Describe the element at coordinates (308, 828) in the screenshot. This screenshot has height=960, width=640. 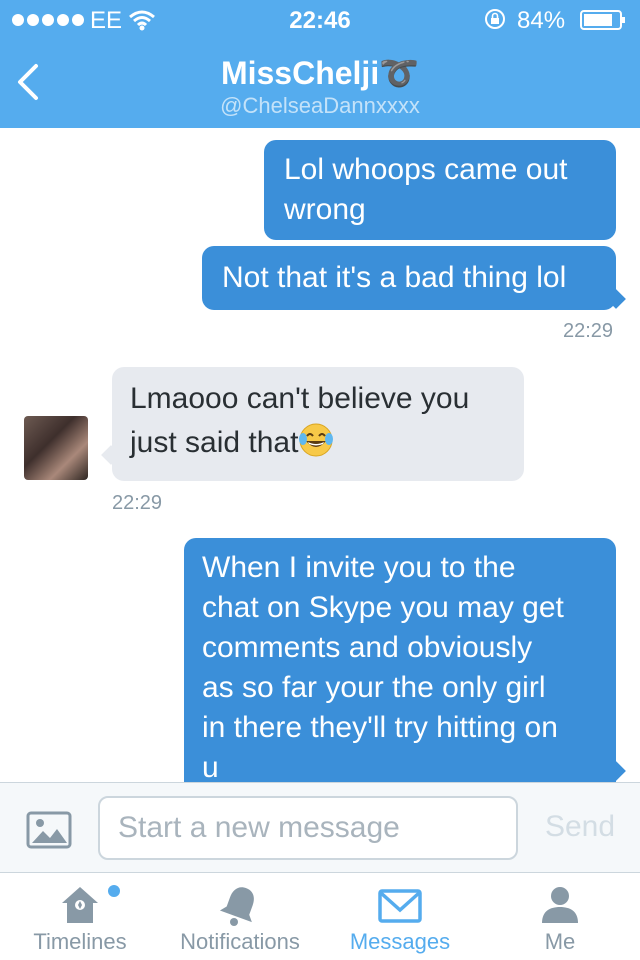
I see `message-input` at that location.